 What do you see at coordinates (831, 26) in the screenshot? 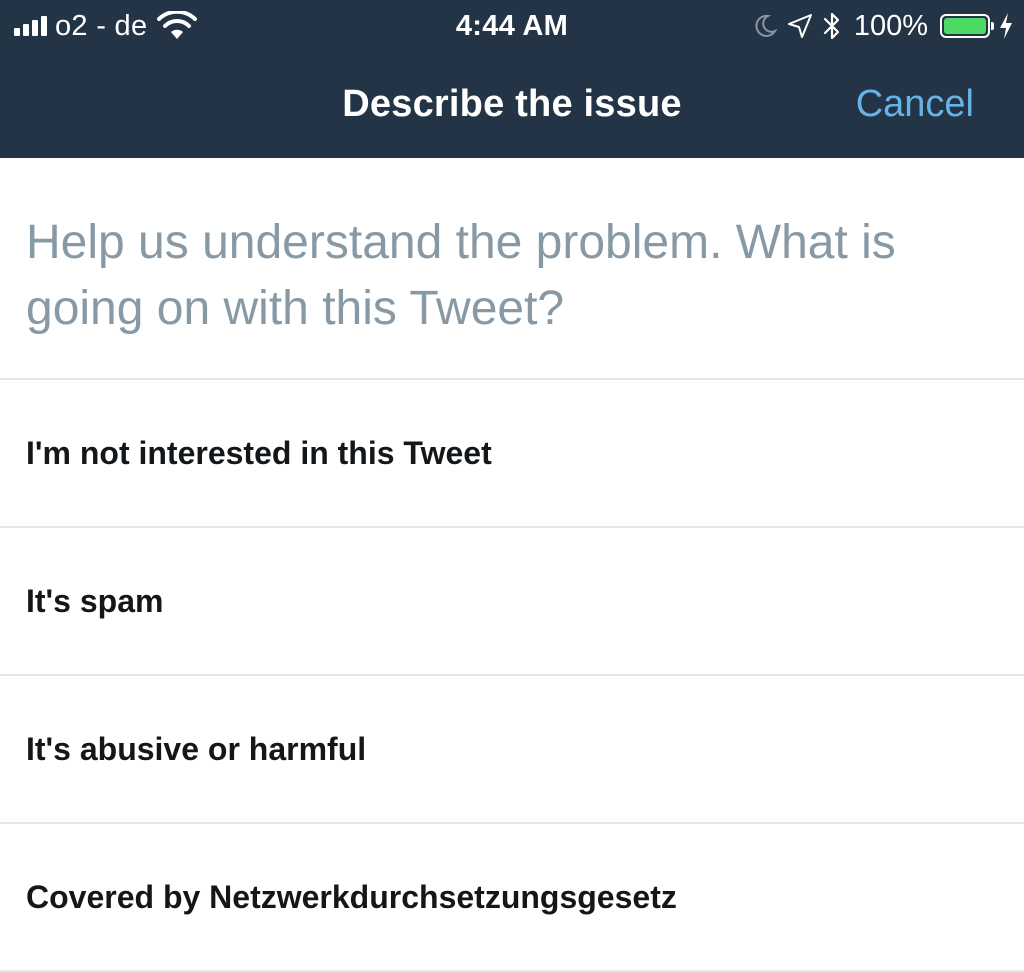
I see `bluetooth-icon` at bounding box center [831, 26].